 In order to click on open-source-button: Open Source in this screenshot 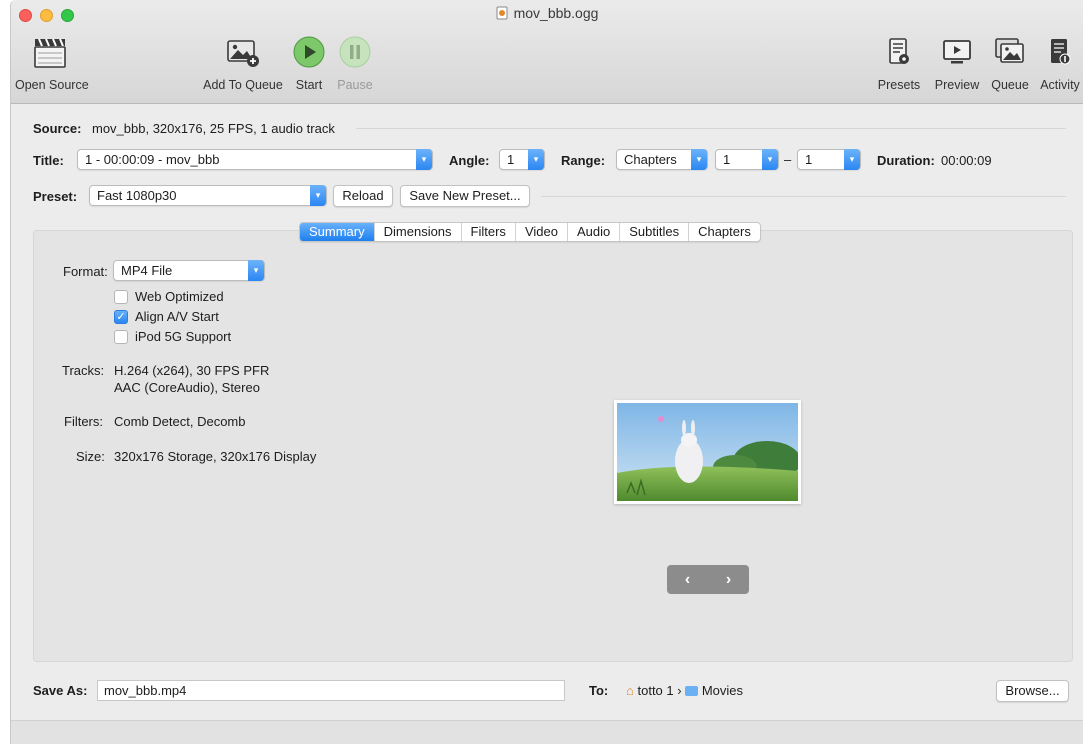, I will do `click(52, 61)`.